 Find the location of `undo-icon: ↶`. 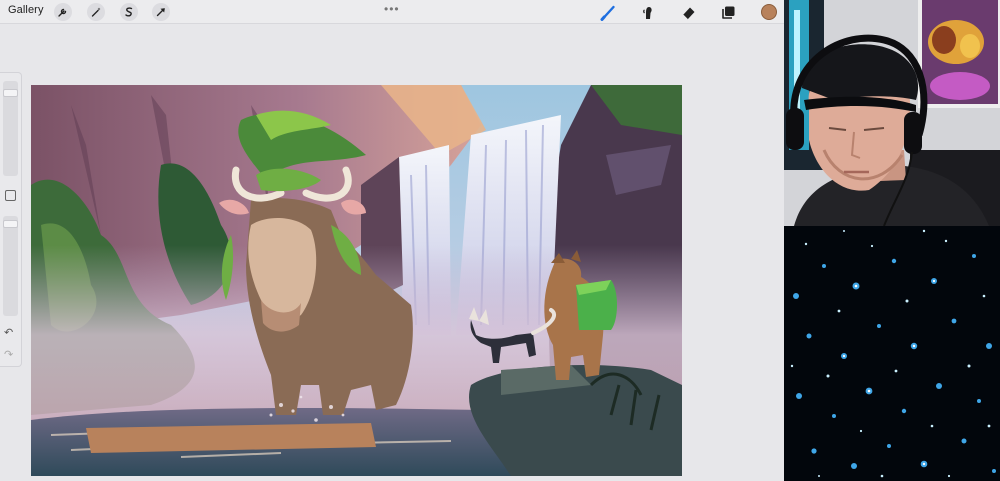

undo-icon: ↶ is located at coordinates (8, 332).